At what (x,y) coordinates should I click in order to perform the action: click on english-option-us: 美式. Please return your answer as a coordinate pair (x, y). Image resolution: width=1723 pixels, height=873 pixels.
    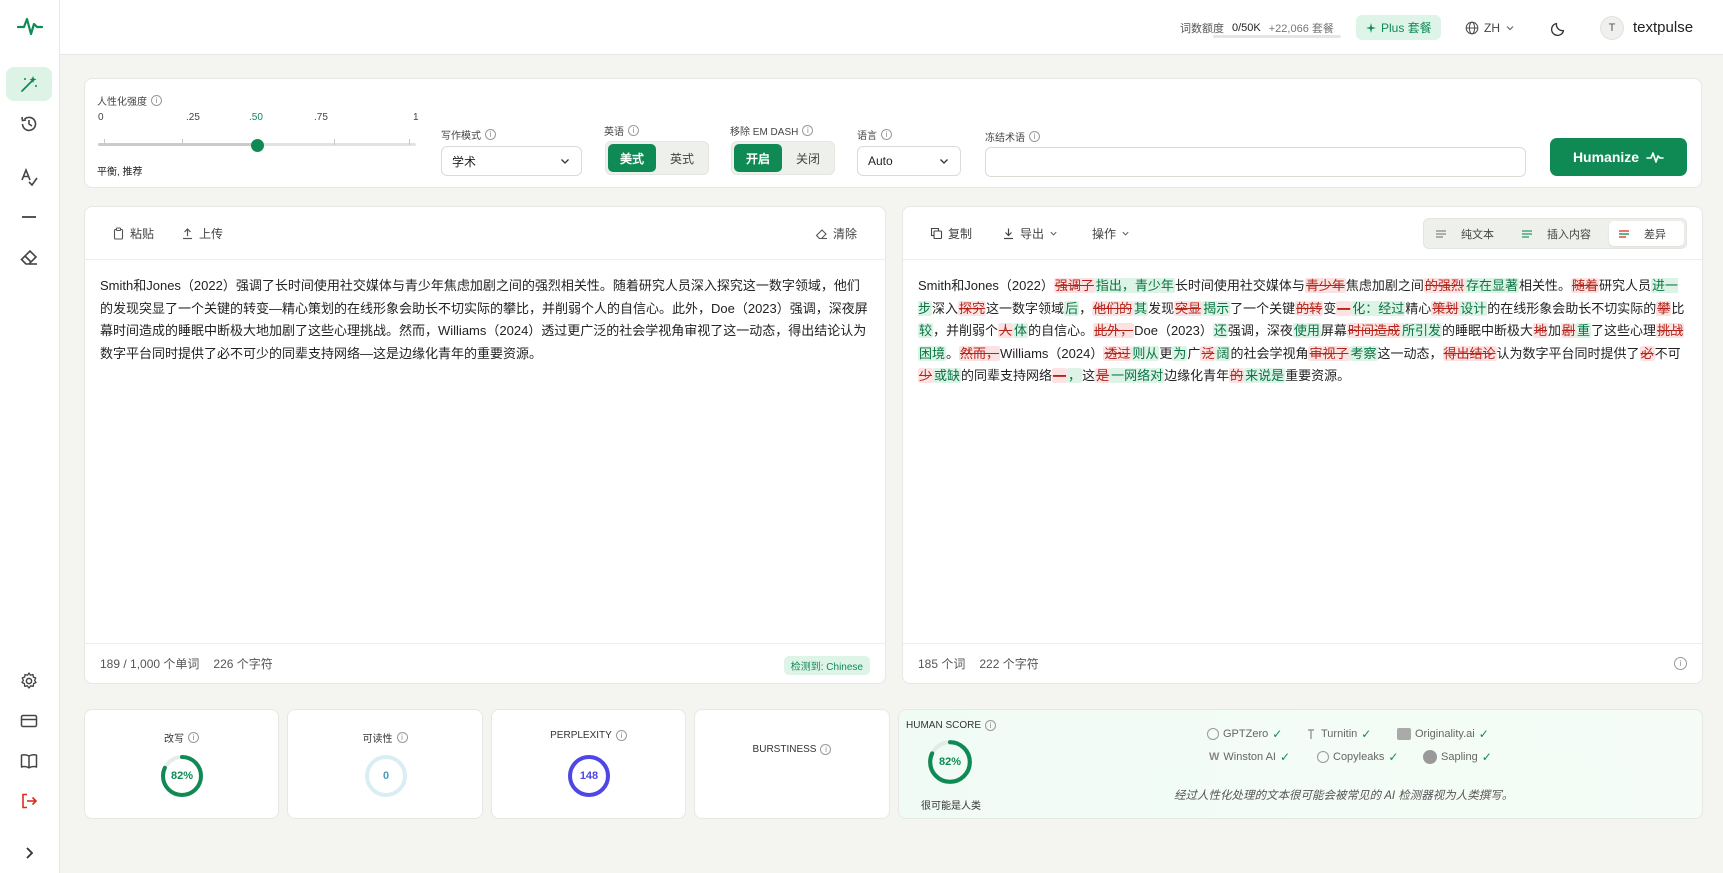
    Looking at the image, I should click on (632, 158).